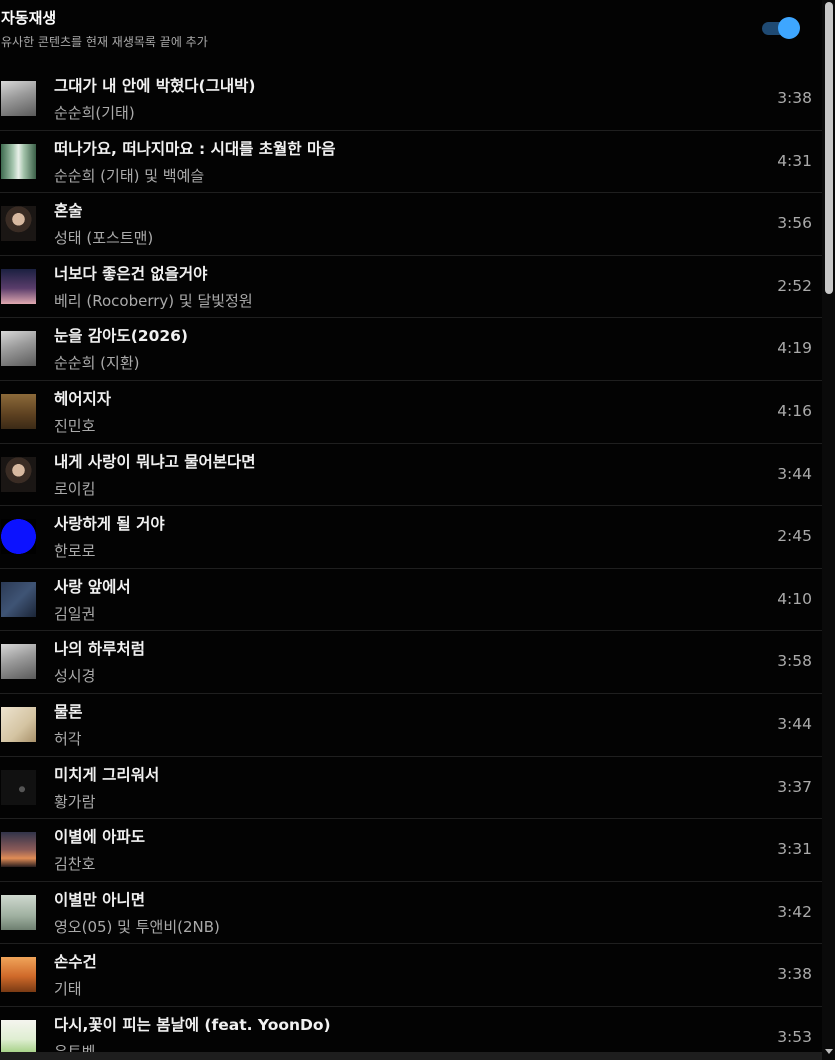 This screenshot has height=1060, width=835. Describe the element at coordinates (794, 160) in the screenshot. I see `track-duration: 4:31` at that location.